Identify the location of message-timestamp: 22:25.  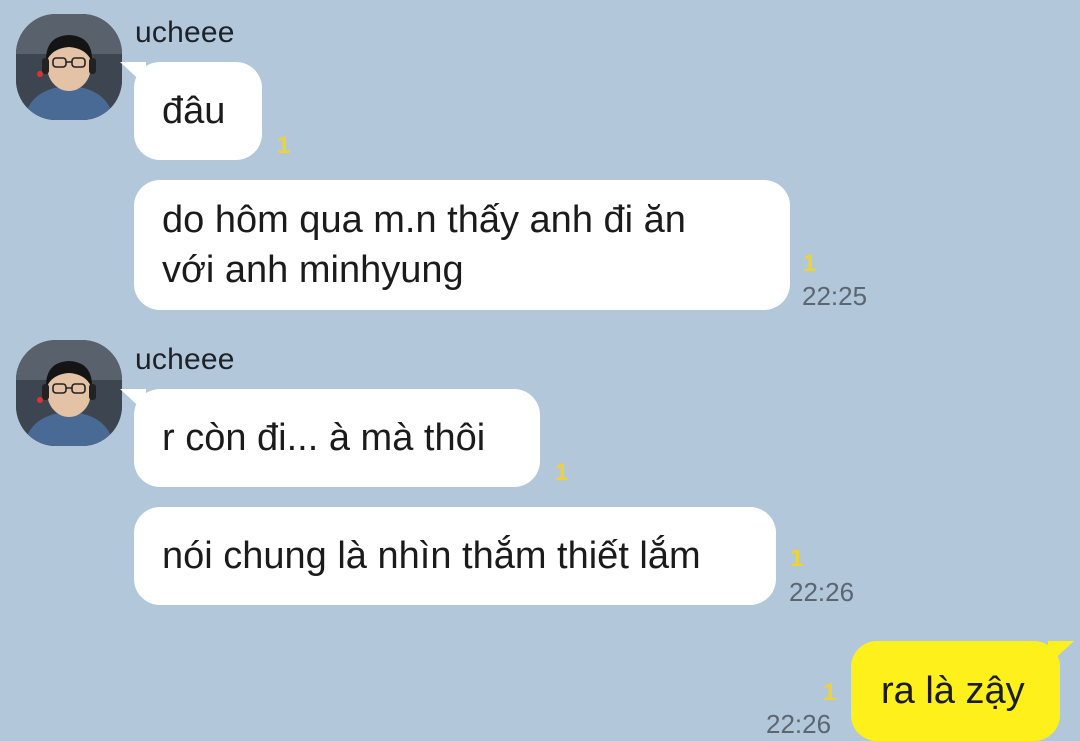
(835, 296).